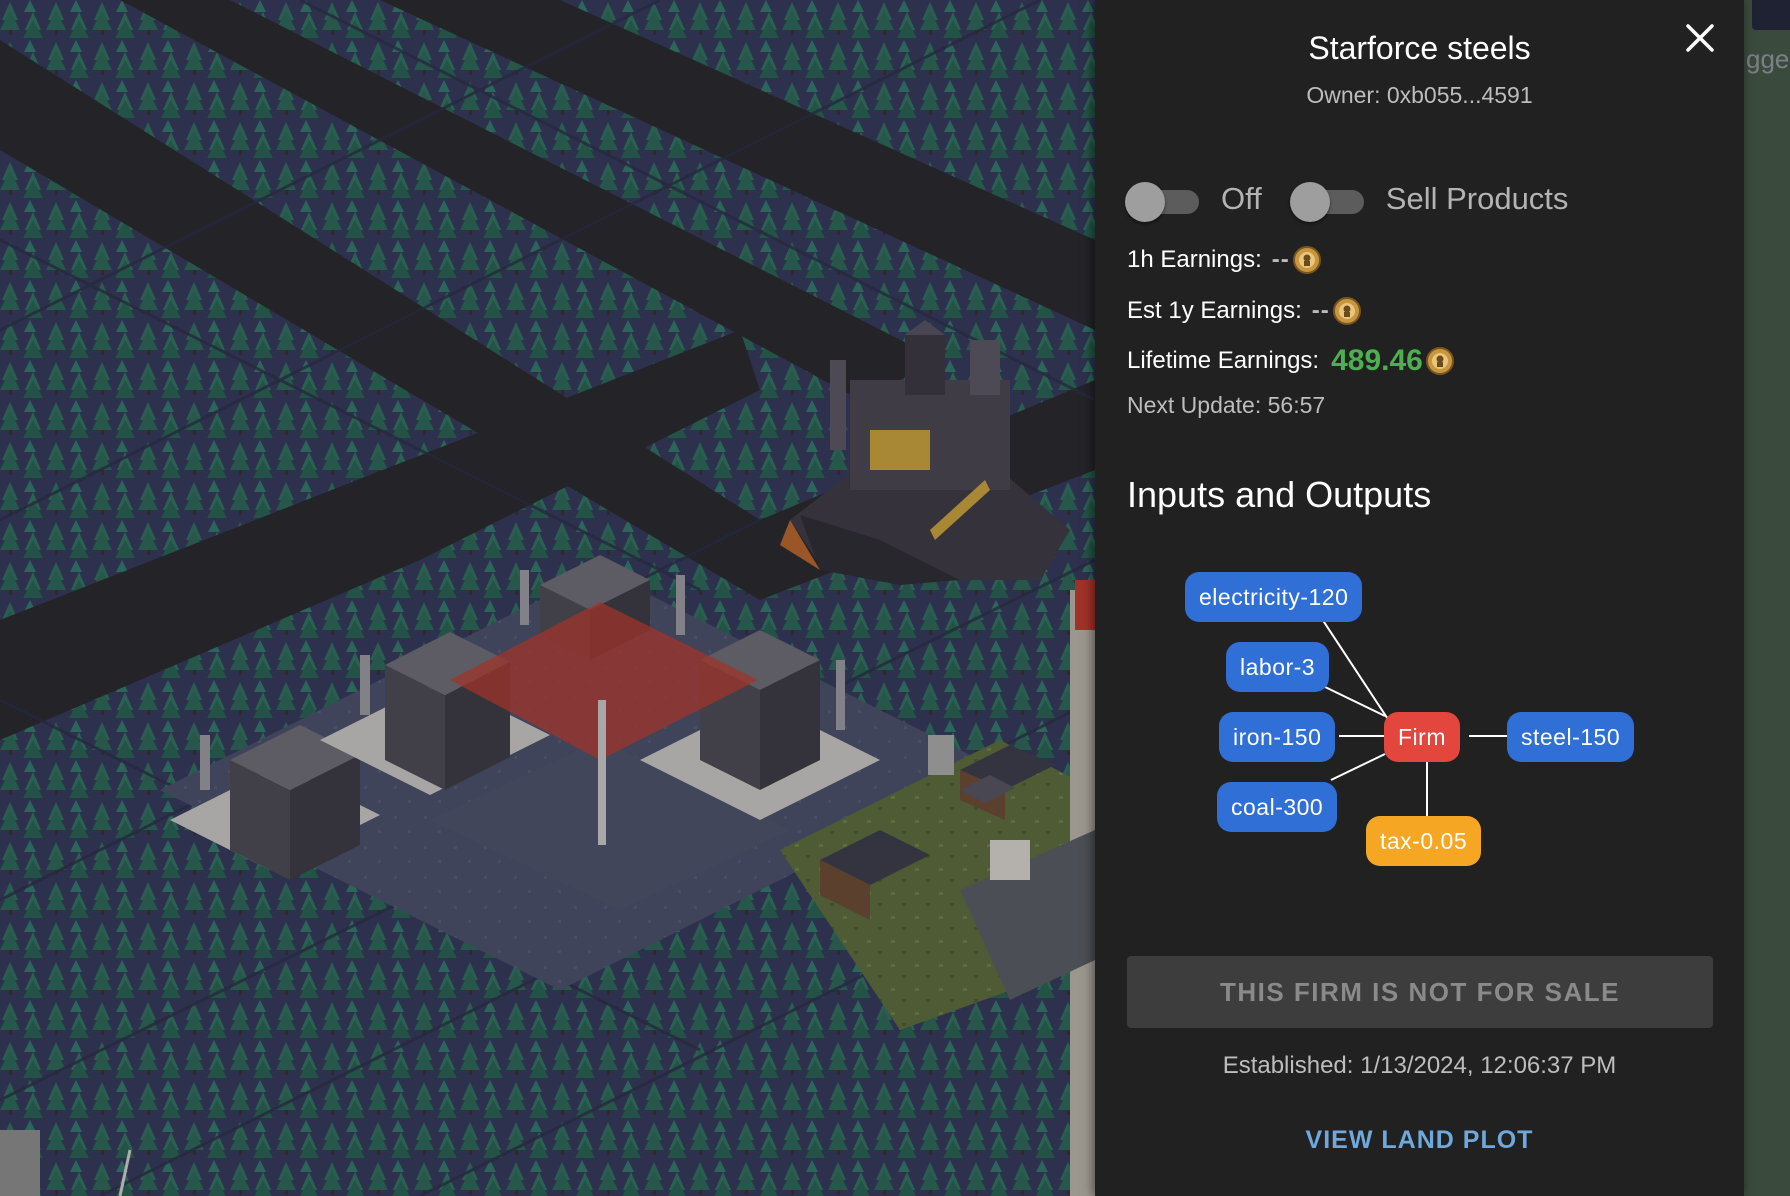  What do you see at coordinates (1194, 259) in the screenshot?
I see `hour-earnings-label: 1h Earnings:` at bounding box center [1194, 259].